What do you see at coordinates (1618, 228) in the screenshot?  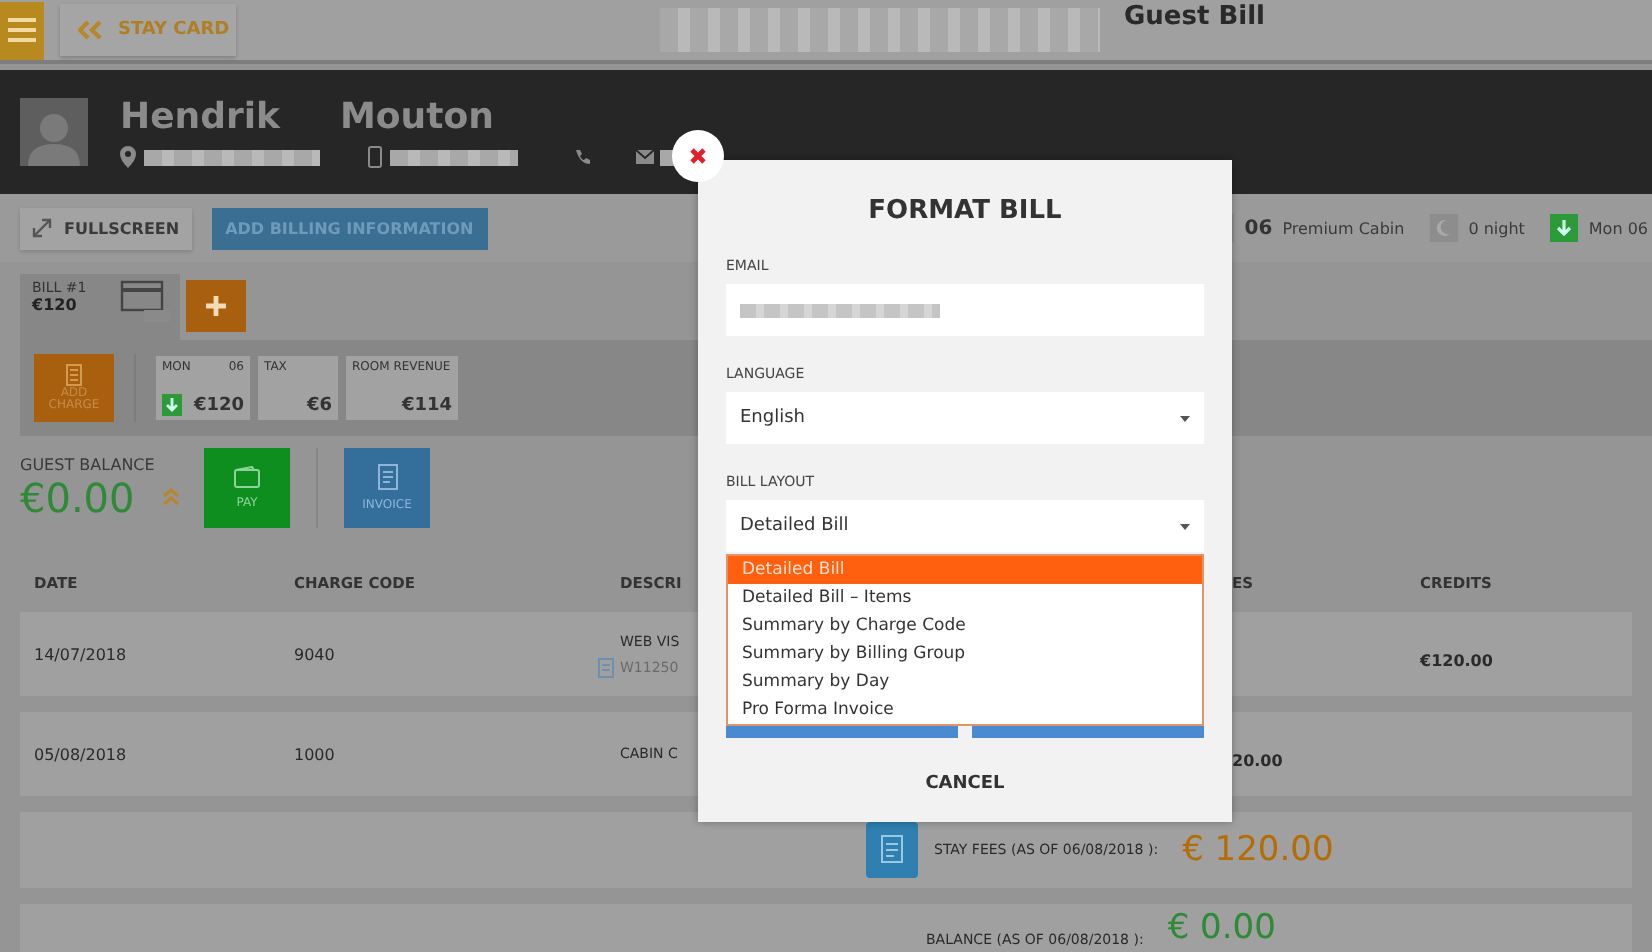 I see `arrival-date: Mon 06` at bounding box center [1618, 228].